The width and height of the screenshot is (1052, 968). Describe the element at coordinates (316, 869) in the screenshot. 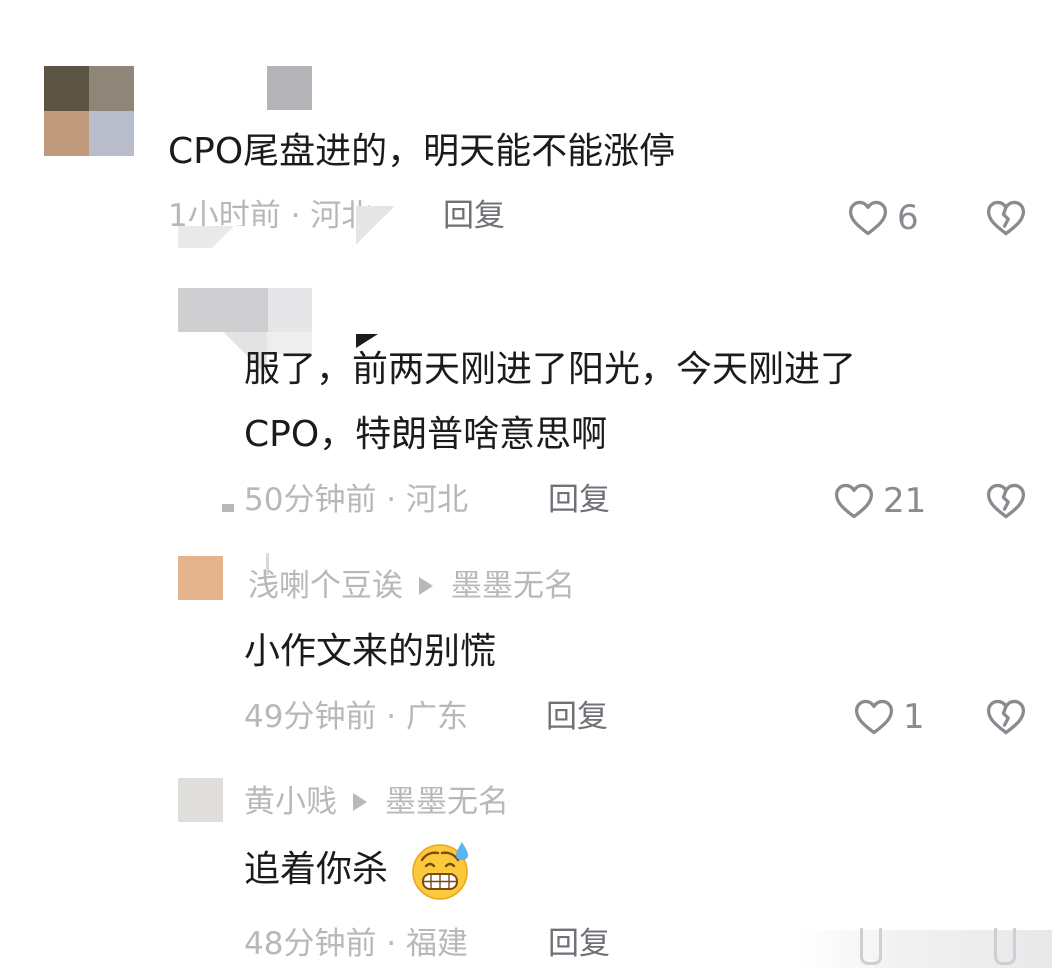

I see `comment-text: 追着你杀` at that location.